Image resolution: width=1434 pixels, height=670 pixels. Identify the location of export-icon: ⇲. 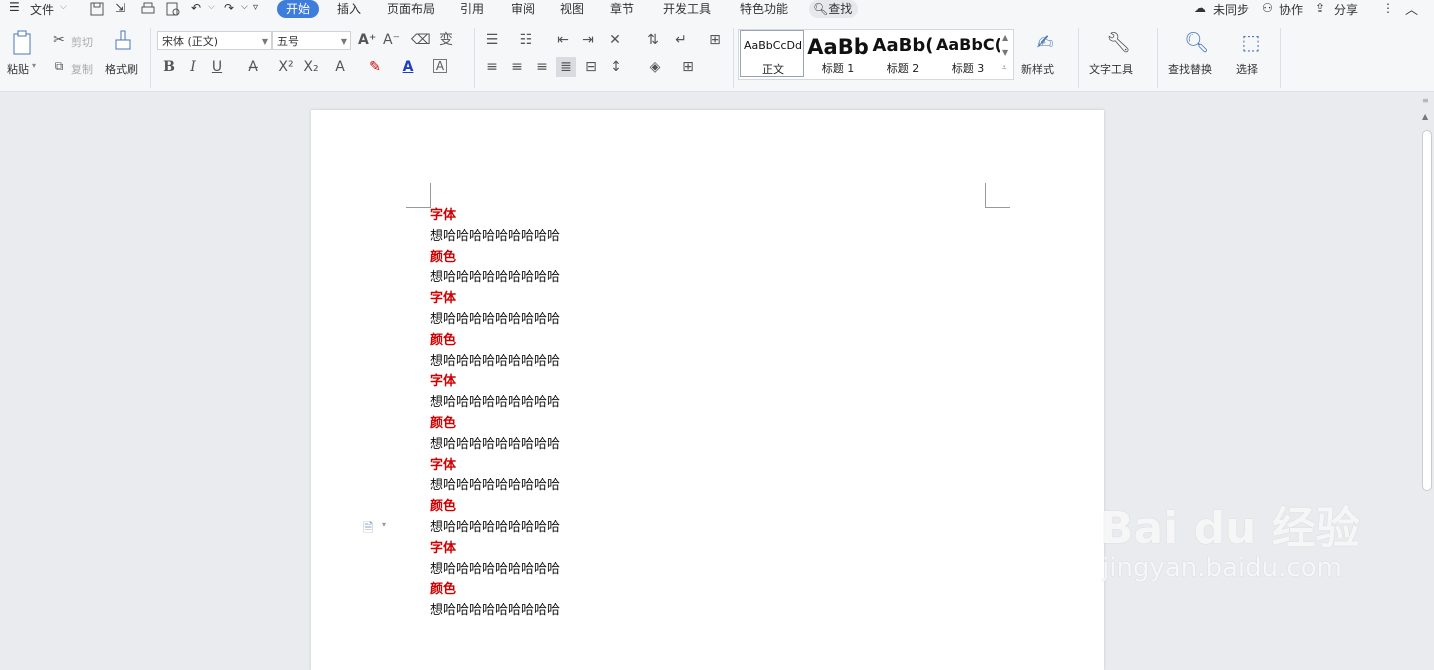
(120, 8).